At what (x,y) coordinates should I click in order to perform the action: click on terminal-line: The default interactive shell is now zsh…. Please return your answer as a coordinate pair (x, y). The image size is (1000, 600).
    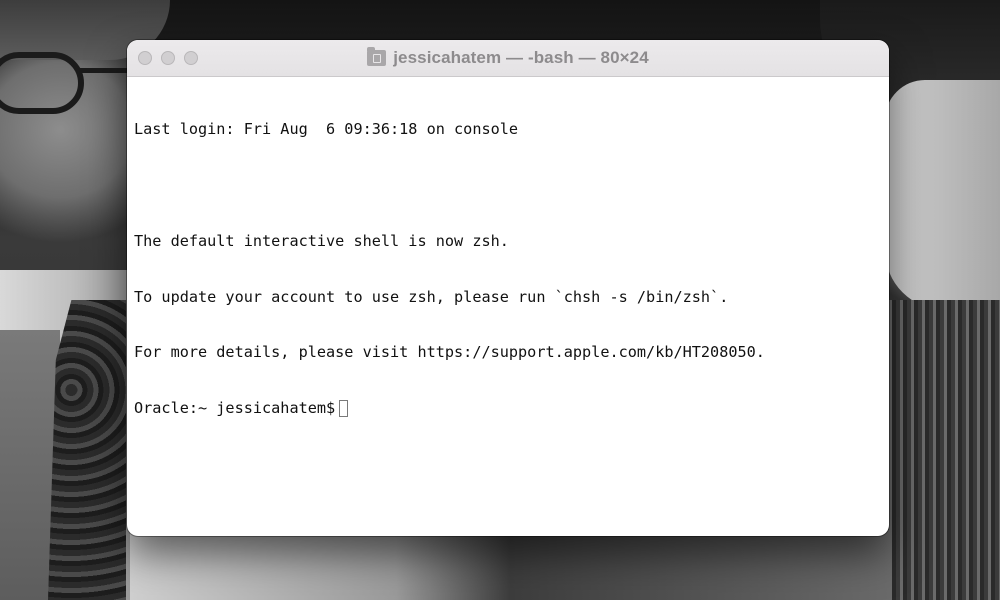
    Looking at the image, I should click on (321, 240).